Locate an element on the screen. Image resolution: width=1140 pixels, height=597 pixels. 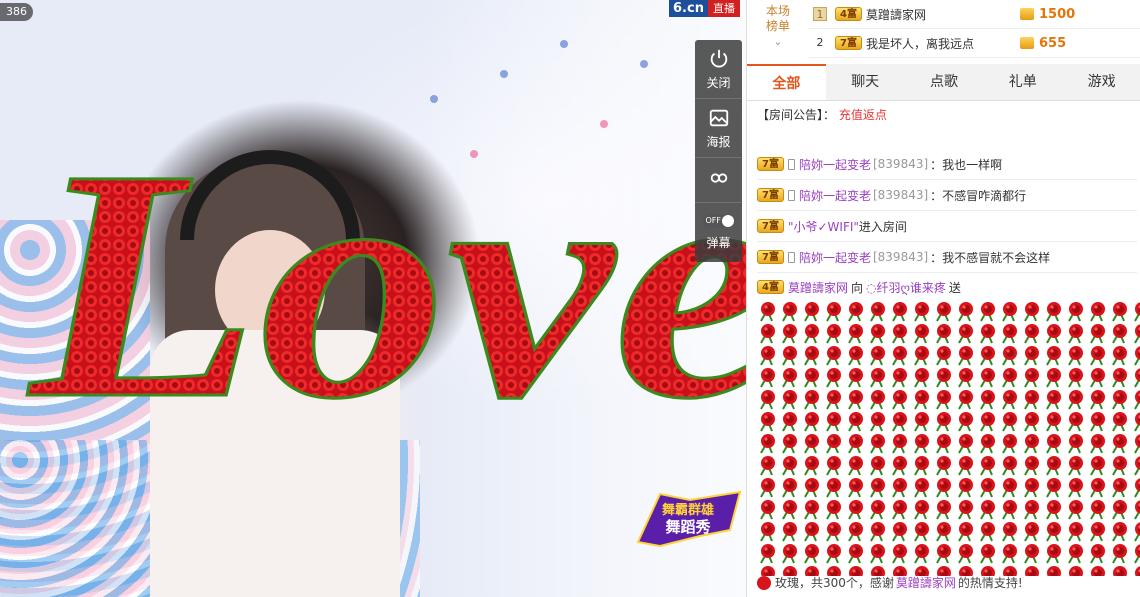
room-notice: 【房间公告】： 充值返点 is located at coordinates (822, 114).